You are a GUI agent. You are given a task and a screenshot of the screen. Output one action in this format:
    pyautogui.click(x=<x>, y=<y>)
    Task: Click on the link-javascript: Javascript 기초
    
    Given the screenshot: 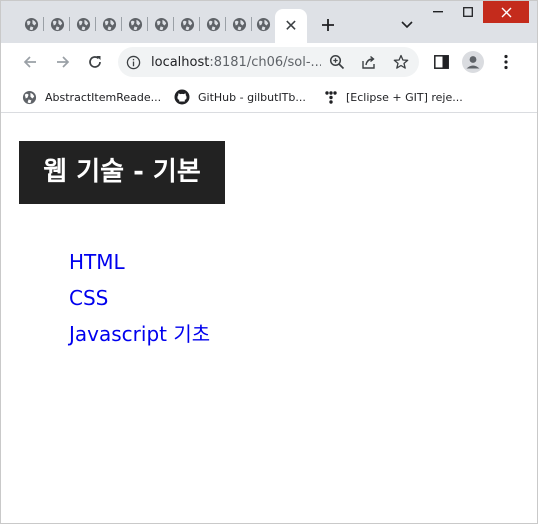 What is the action you would take?
    pyautogui.click(x=139, y=334)
    